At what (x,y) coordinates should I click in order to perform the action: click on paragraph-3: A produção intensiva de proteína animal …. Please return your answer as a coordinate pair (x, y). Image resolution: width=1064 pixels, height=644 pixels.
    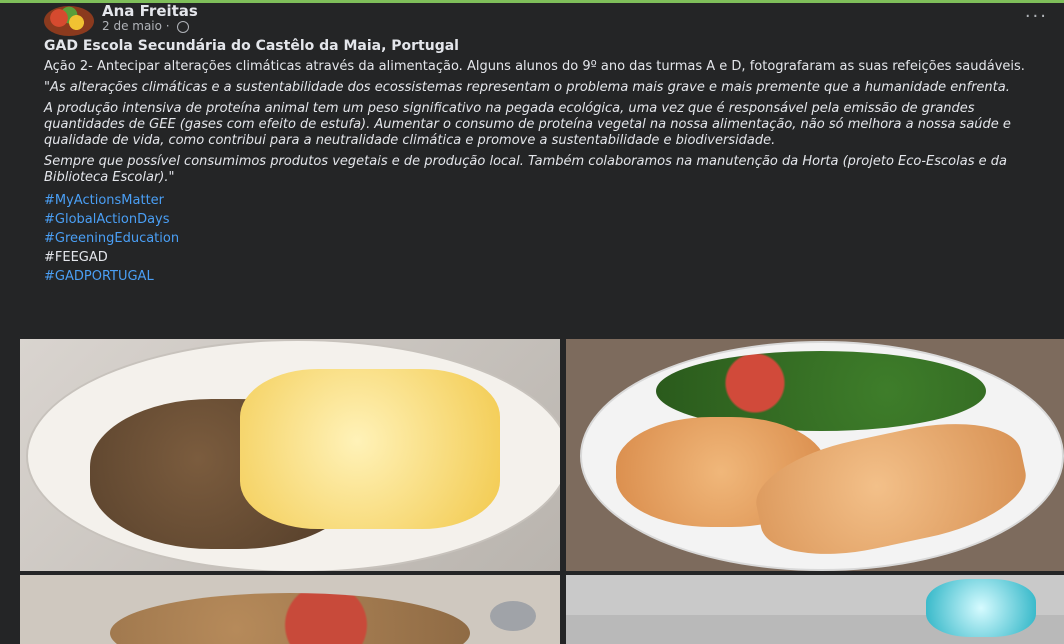
    Looking at the image, I should click on (527, 124).